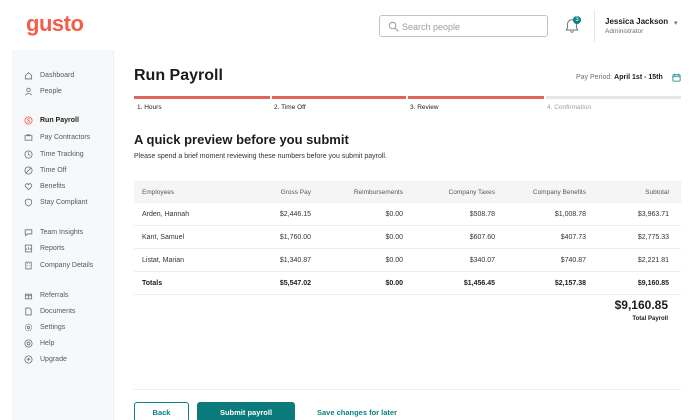 Image resolution: width=690 pixels, height=420 pixels. Describe the element at coordinates (28, 170) in the screenshot. I see `time-off-icon` at that location.